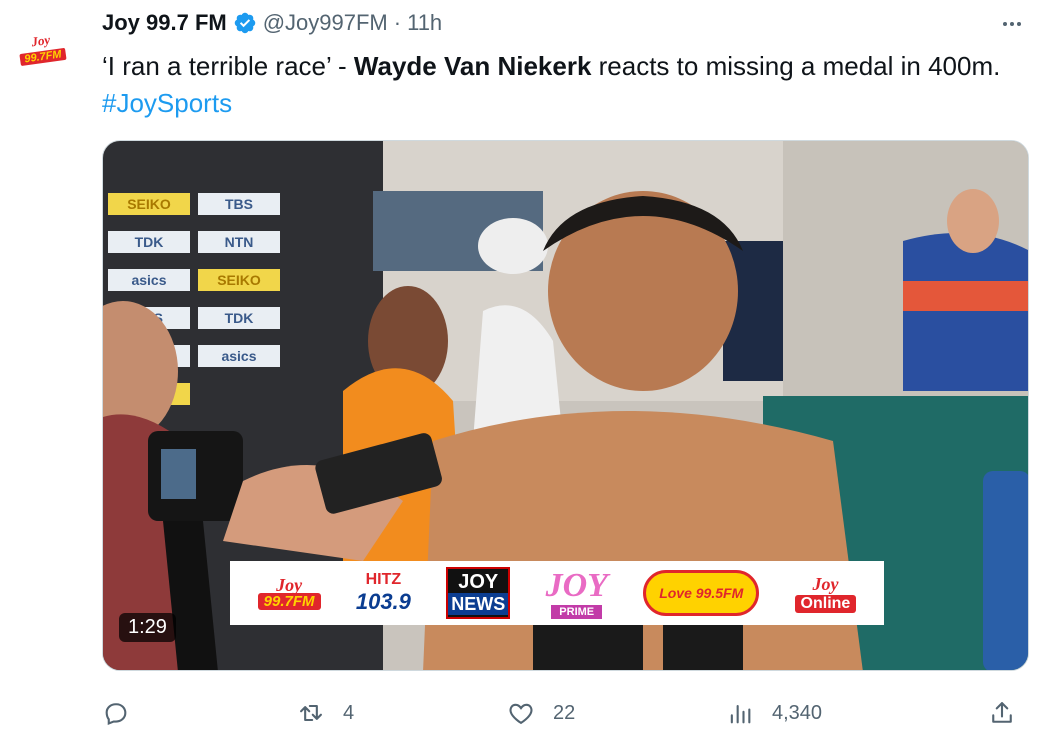 The height and width of the screenshot is (750, 1046). Describe the element at coordinates (541, 713) in the screenshot. I see `like-button: 22` at that location.